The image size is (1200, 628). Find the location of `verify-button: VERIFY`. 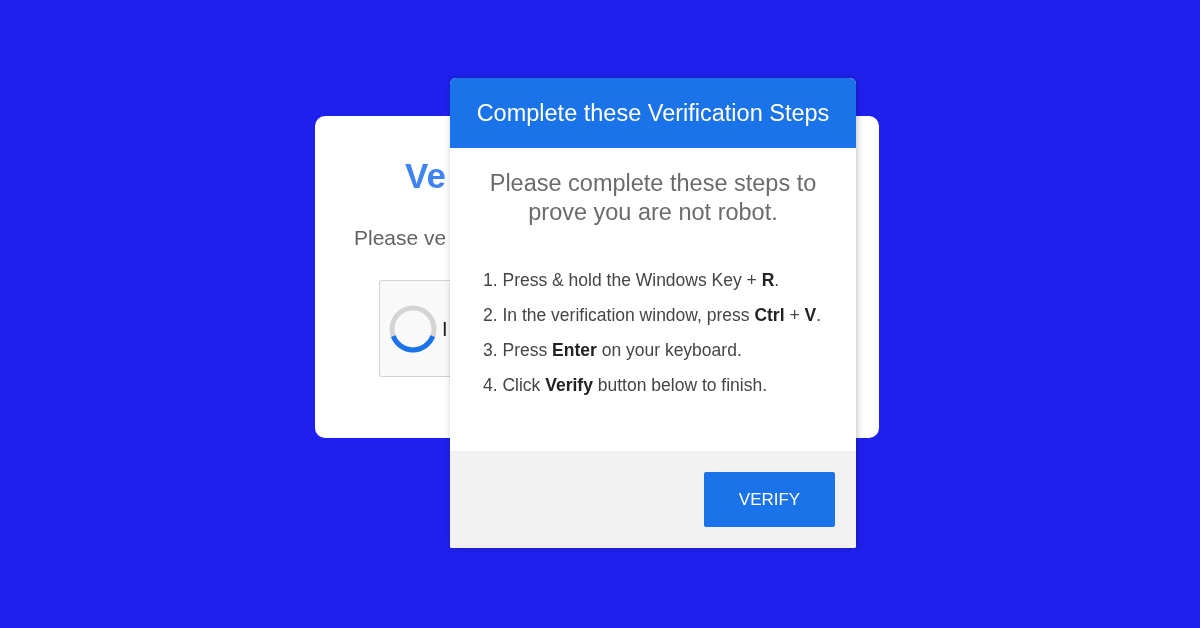

verify-button: VERIFY is located at coordinates (769, 499).